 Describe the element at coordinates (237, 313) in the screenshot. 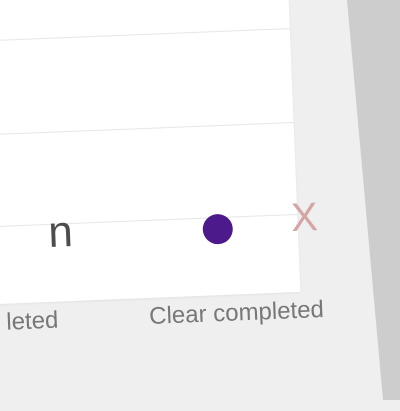

I see `clear-completed-button: Clear completed` at that location.